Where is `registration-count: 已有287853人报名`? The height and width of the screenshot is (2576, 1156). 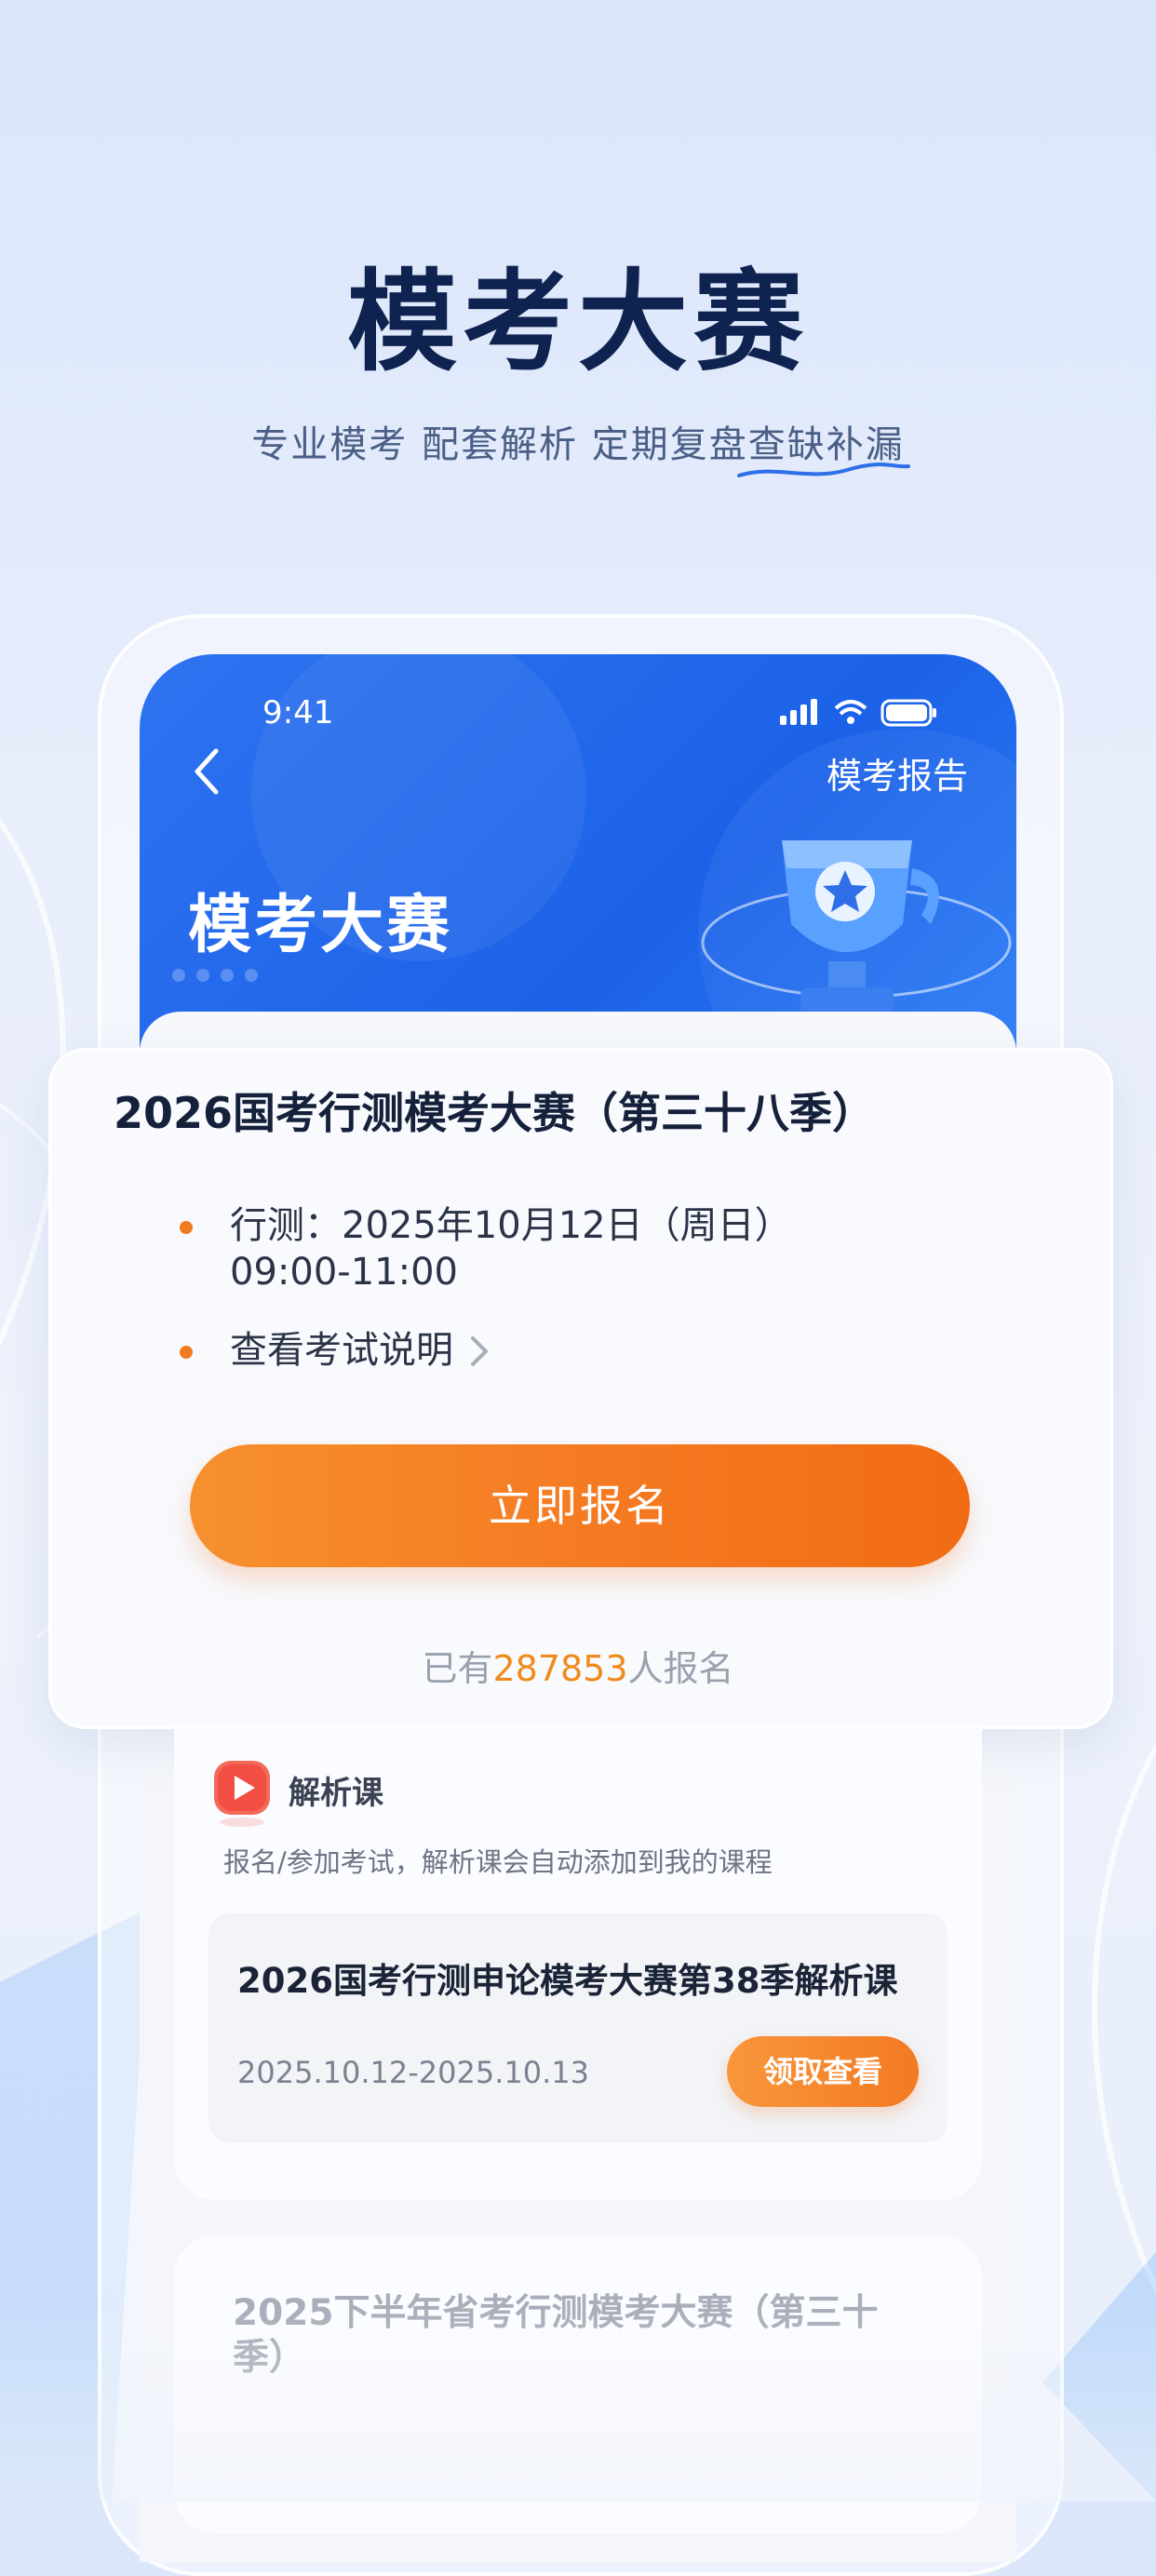 registration-count: 已有287853人报名 is located at coordinates (578, 1665).